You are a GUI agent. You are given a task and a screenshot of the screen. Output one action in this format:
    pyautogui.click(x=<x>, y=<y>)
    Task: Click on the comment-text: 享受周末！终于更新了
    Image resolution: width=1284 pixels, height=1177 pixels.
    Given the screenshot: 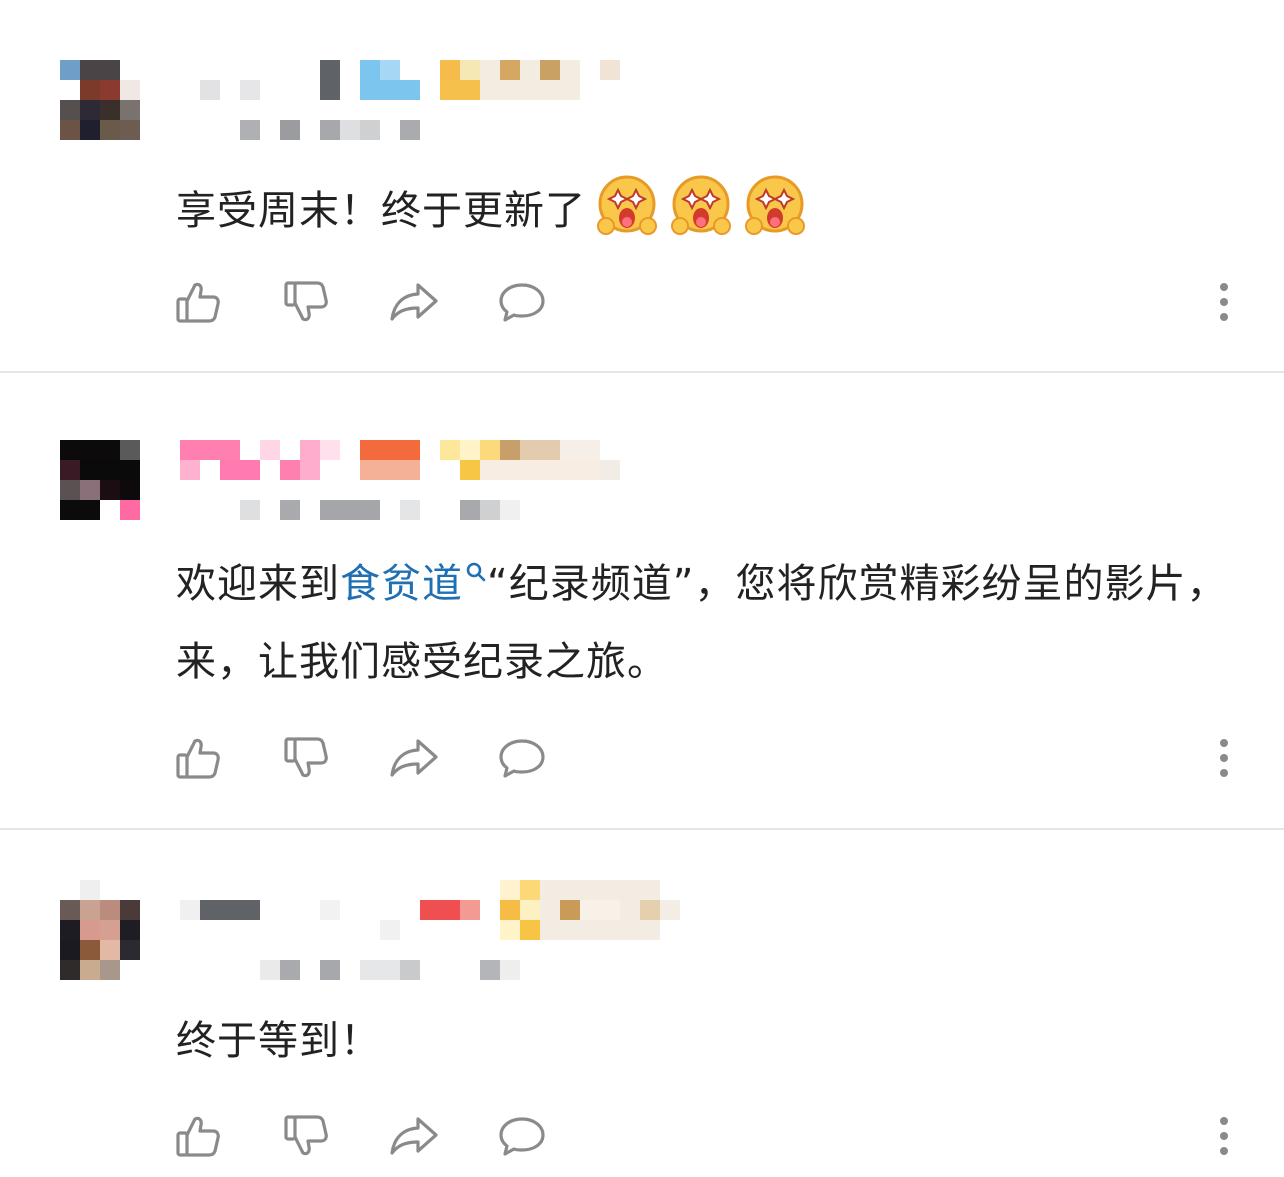 What is the action you would take?
    pyautogui.click(x=706, y=211)
    